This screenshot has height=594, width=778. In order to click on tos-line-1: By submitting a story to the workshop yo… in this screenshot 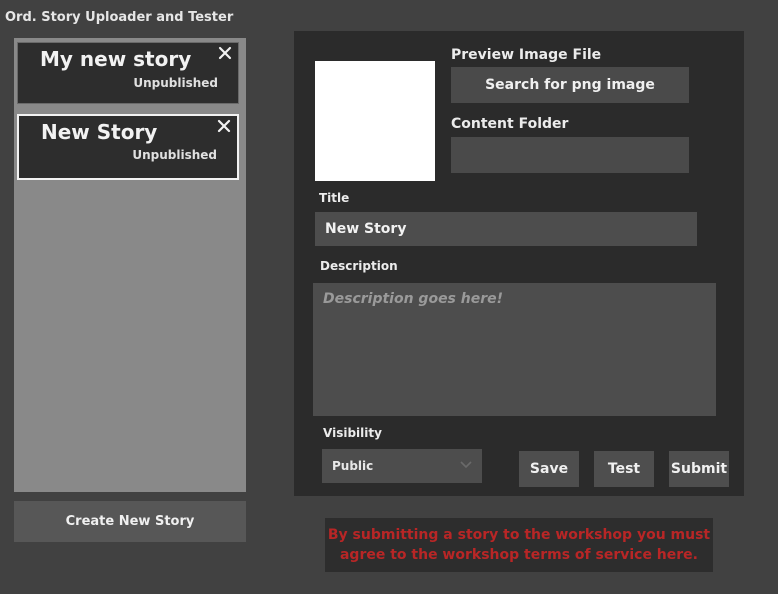, I will do `click(519, 535)`.